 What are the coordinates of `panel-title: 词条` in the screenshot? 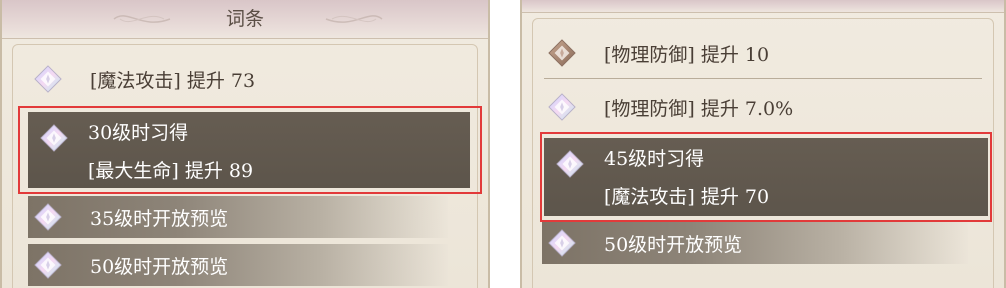 It's located at (244, 19).